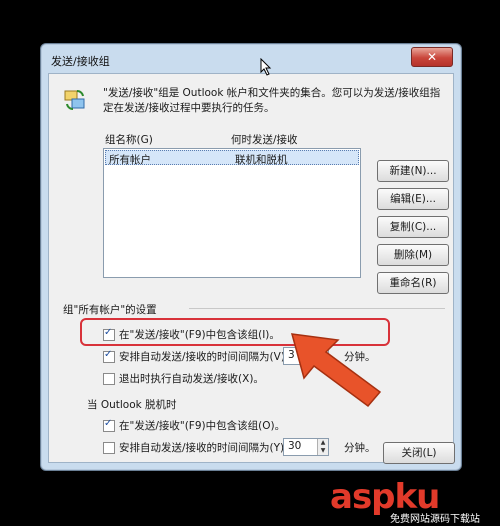 The image size is (500, 526). What do you see at coordinates (264, 140) in the screenshot?
I see `column-header-when: 何时发送/接收` at bounding box center [264, 140].